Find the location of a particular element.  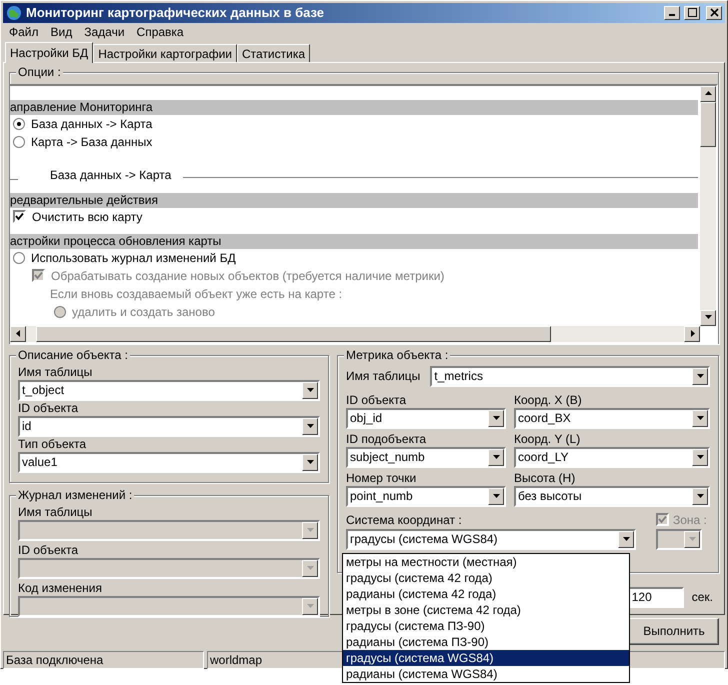

radio-label: База данных -> Карта is located at coordinates (91, 124).